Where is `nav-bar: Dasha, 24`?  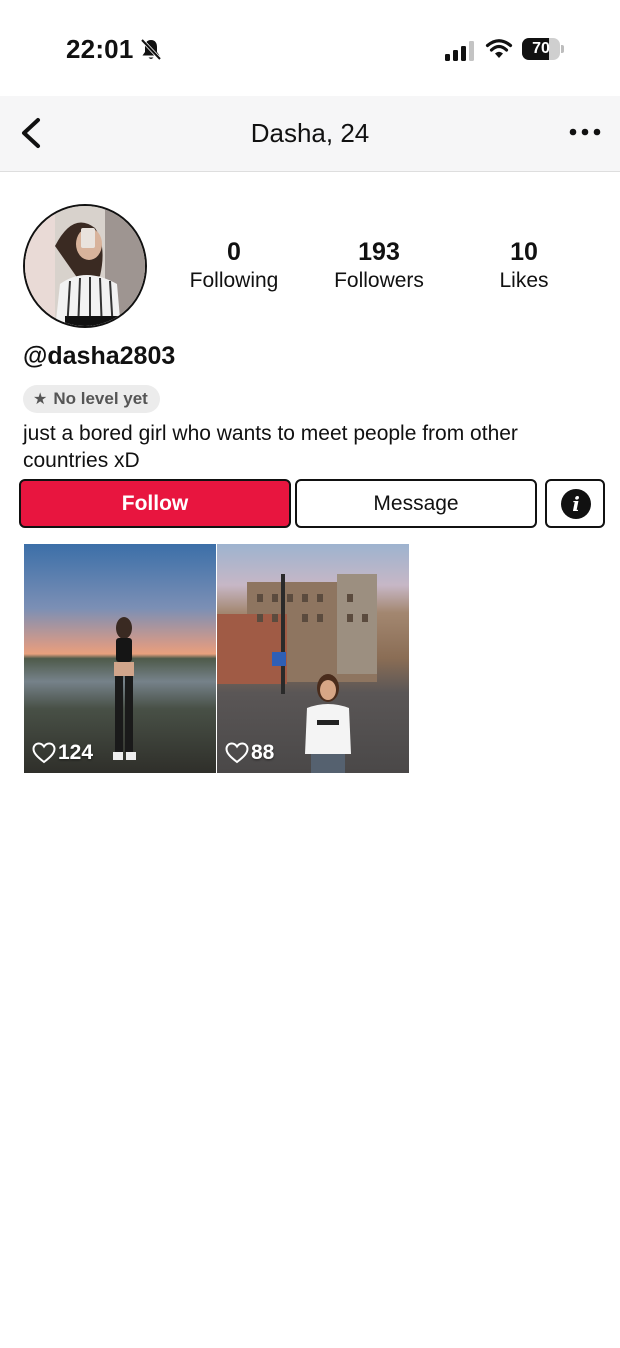
nav-bar: Dasha, 24 is located at coordinates (310, 134).